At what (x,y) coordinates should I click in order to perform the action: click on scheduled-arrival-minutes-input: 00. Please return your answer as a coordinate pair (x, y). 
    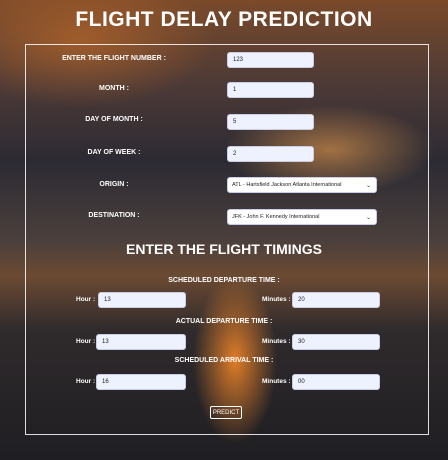
    Looking at the image, I should click on (336, 382).